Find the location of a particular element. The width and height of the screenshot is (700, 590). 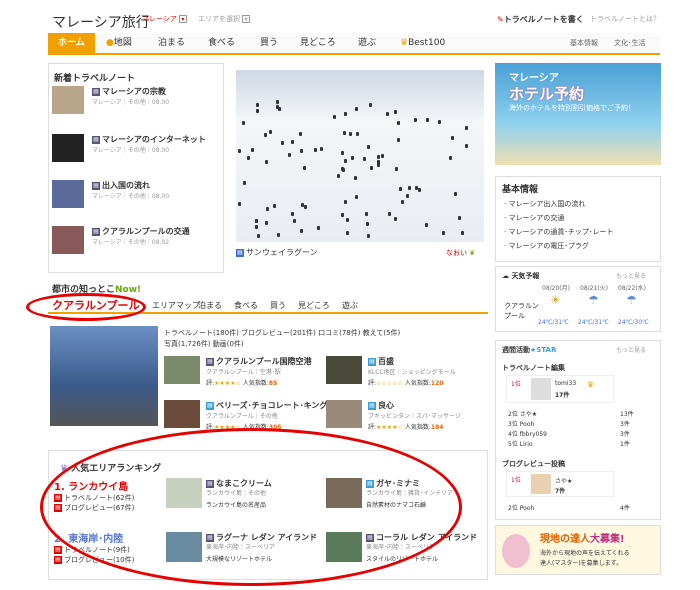

info-link: · マレーシアの交通 is located at coordinates (534, 218).